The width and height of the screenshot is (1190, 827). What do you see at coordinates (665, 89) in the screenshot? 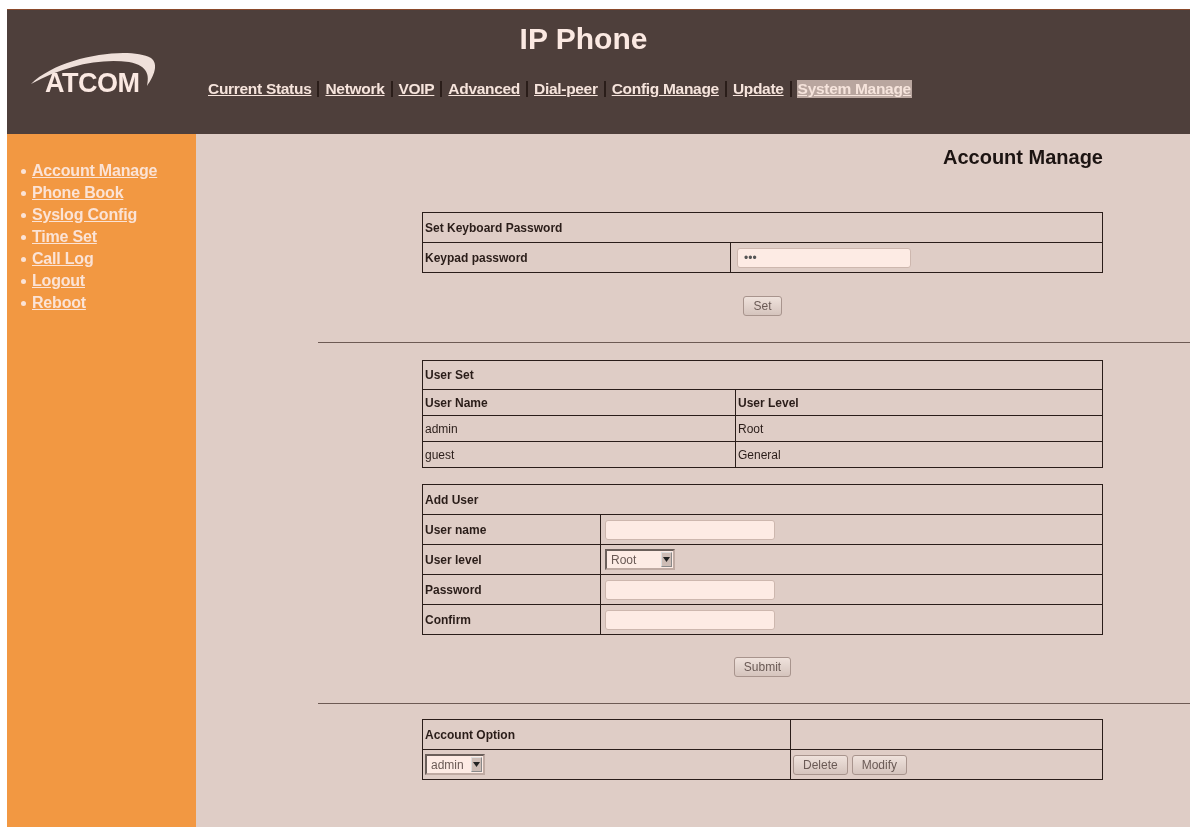
I see `nav-link: Config Manage` at bounding box center [665, 89].